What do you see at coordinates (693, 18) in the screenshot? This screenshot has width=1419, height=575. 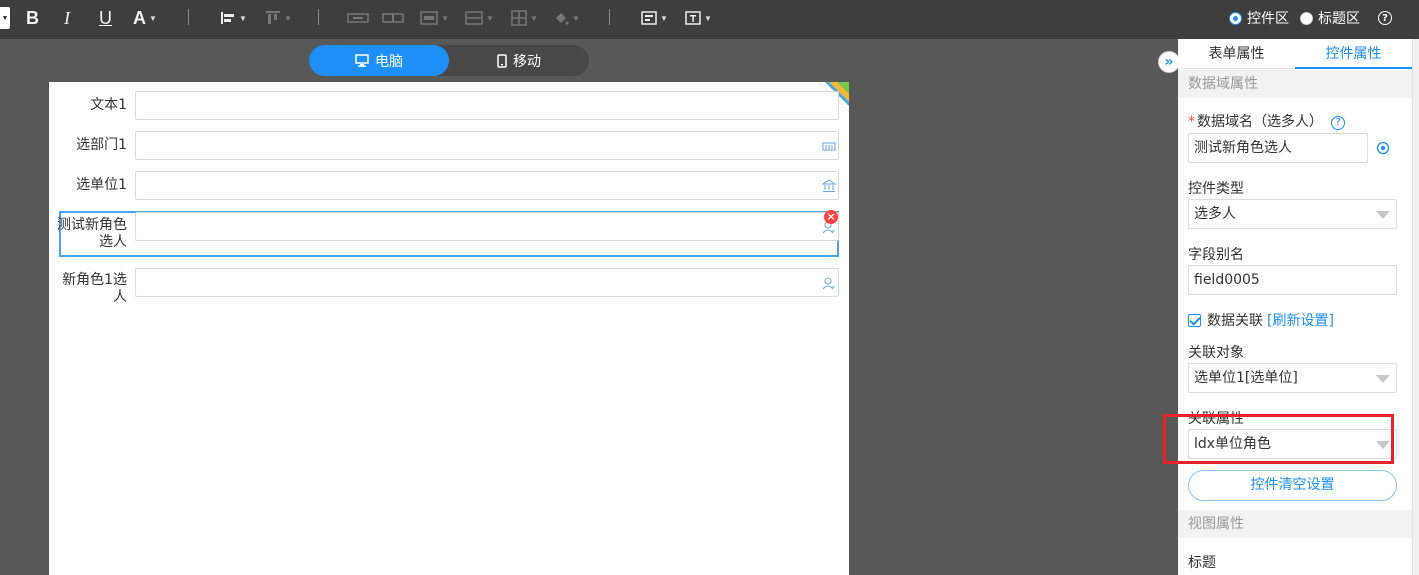 I see `text-box-icon` at bounding box center [693, 18].